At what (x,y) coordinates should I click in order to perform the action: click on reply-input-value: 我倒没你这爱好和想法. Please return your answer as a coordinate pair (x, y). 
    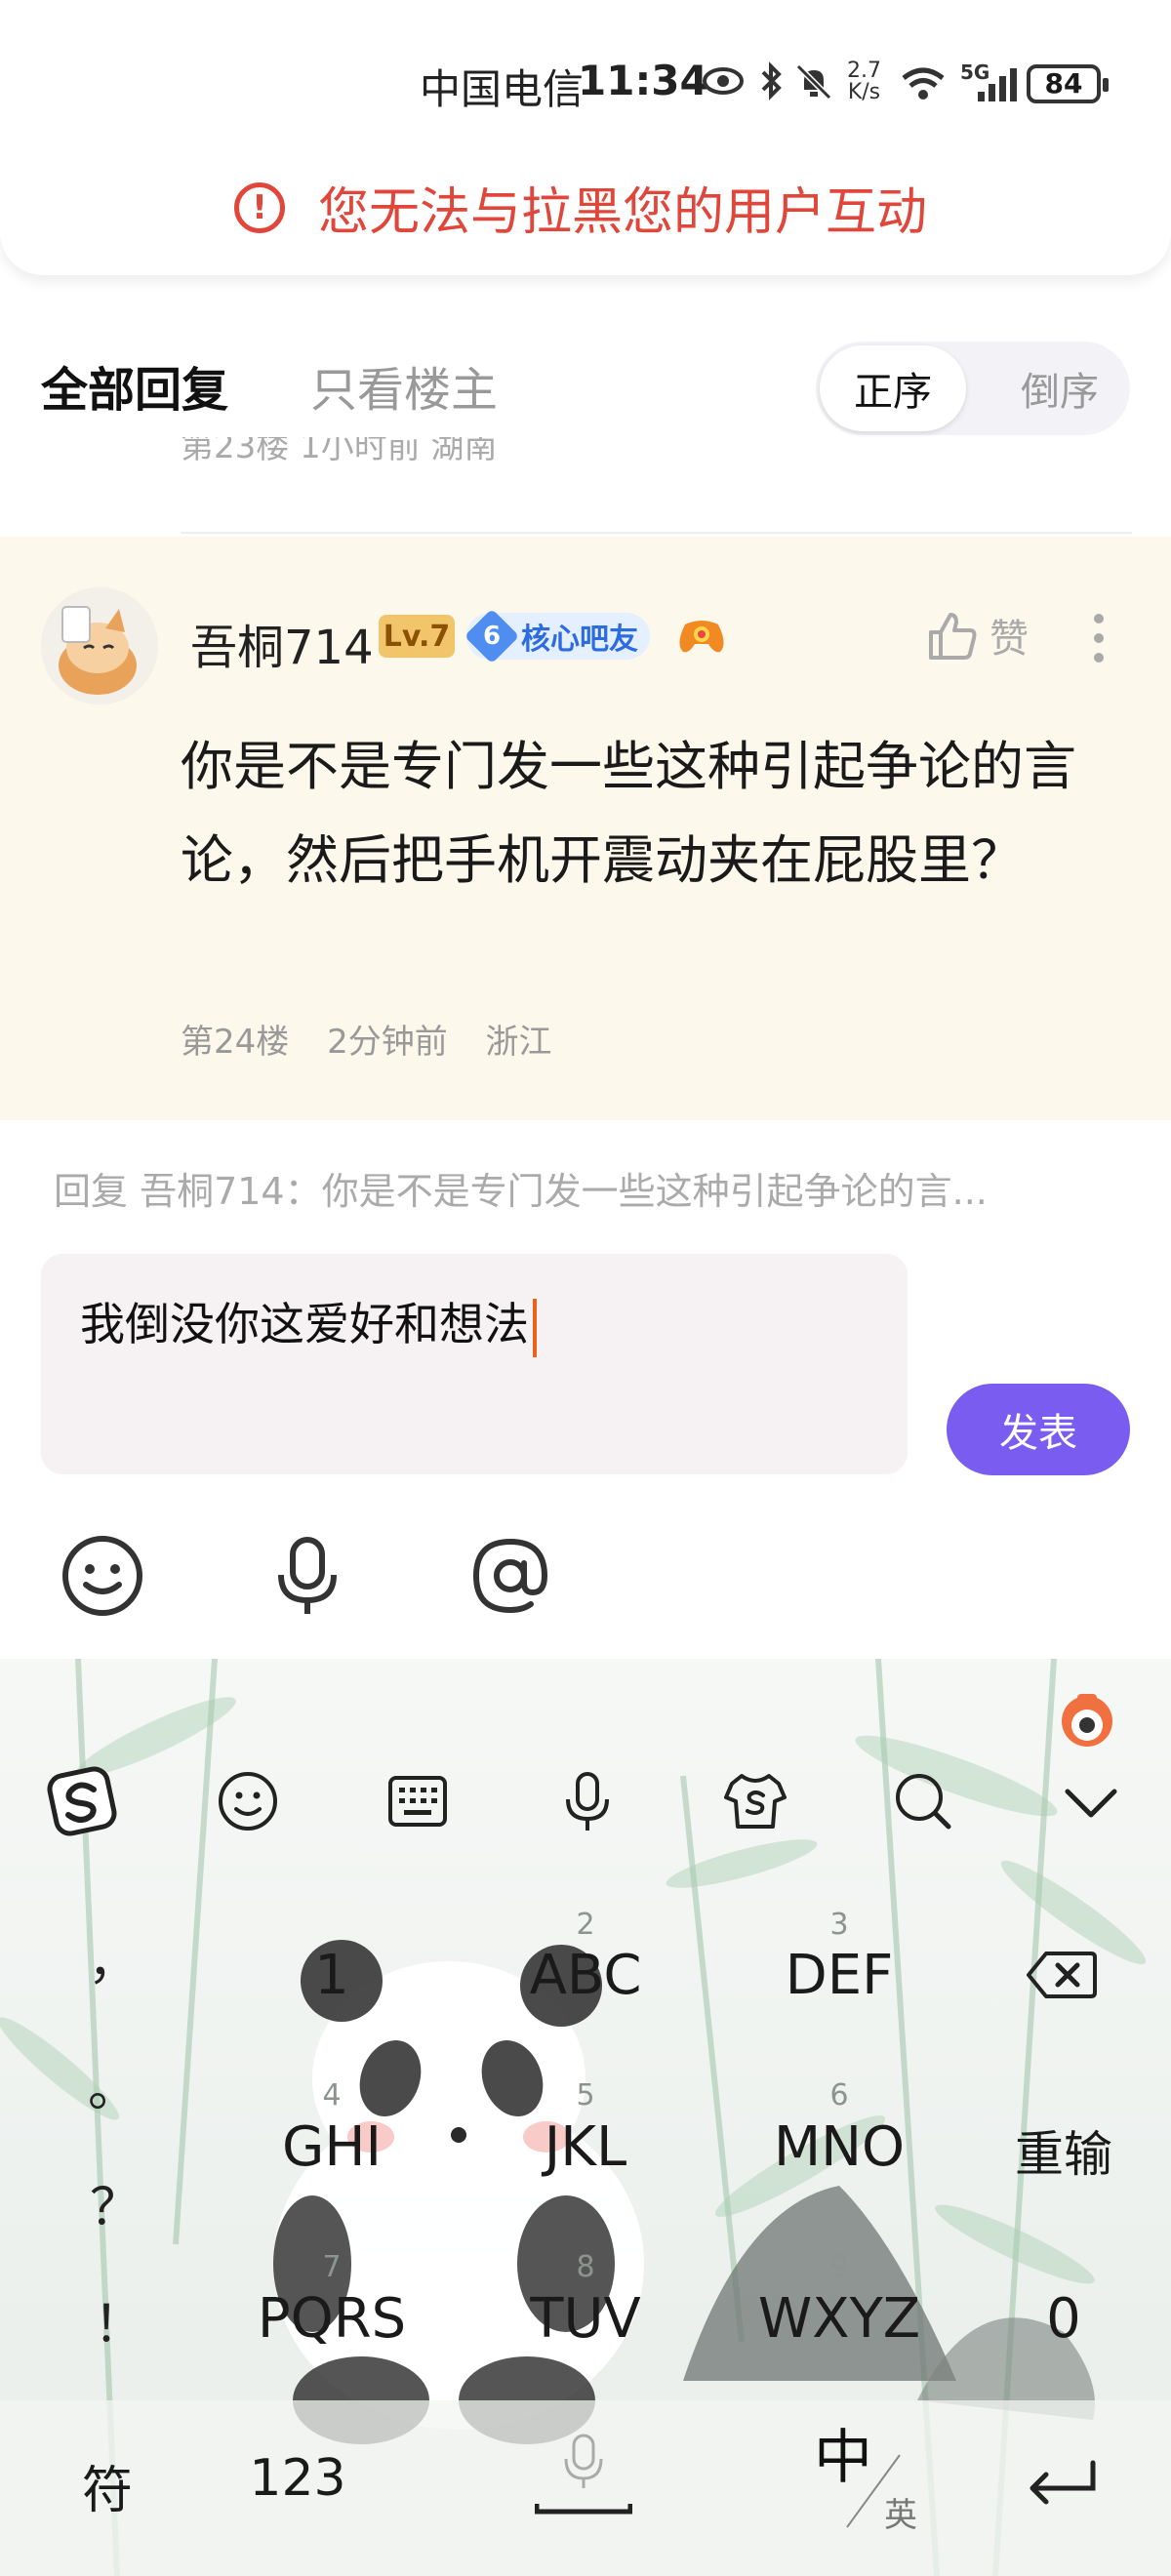
    Looking at the image, I should click on (304, 1324).